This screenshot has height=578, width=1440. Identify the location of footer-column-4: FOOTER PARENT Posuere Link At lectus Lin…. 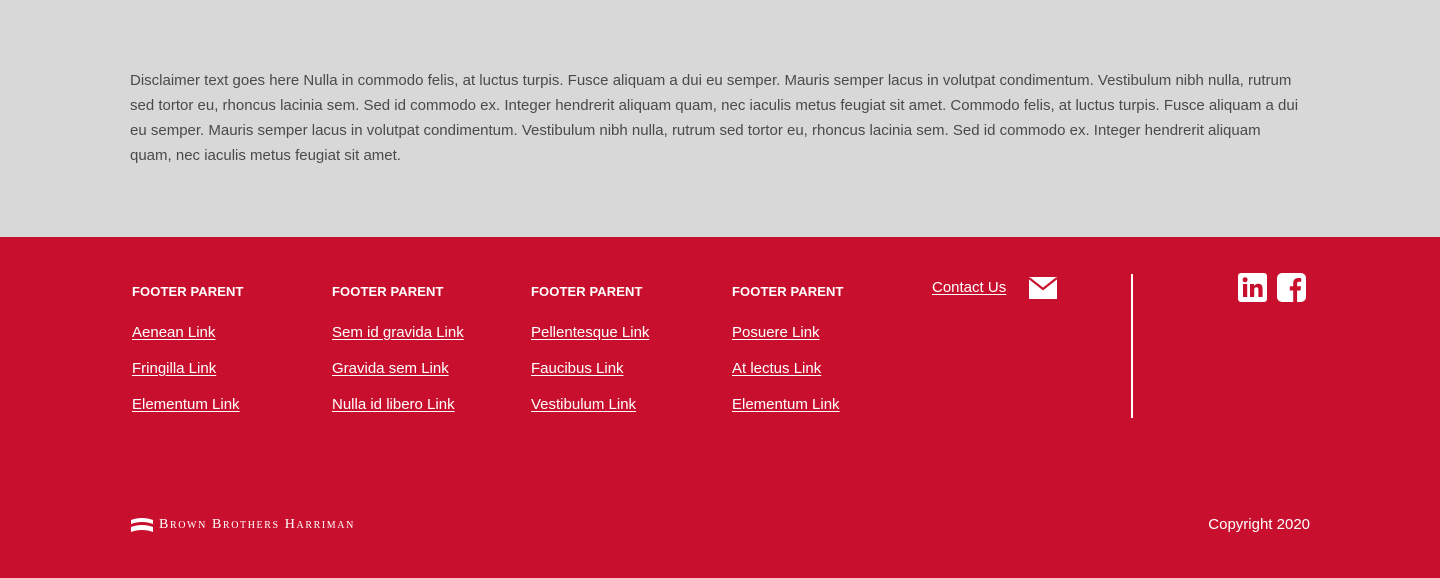
(788, 356).